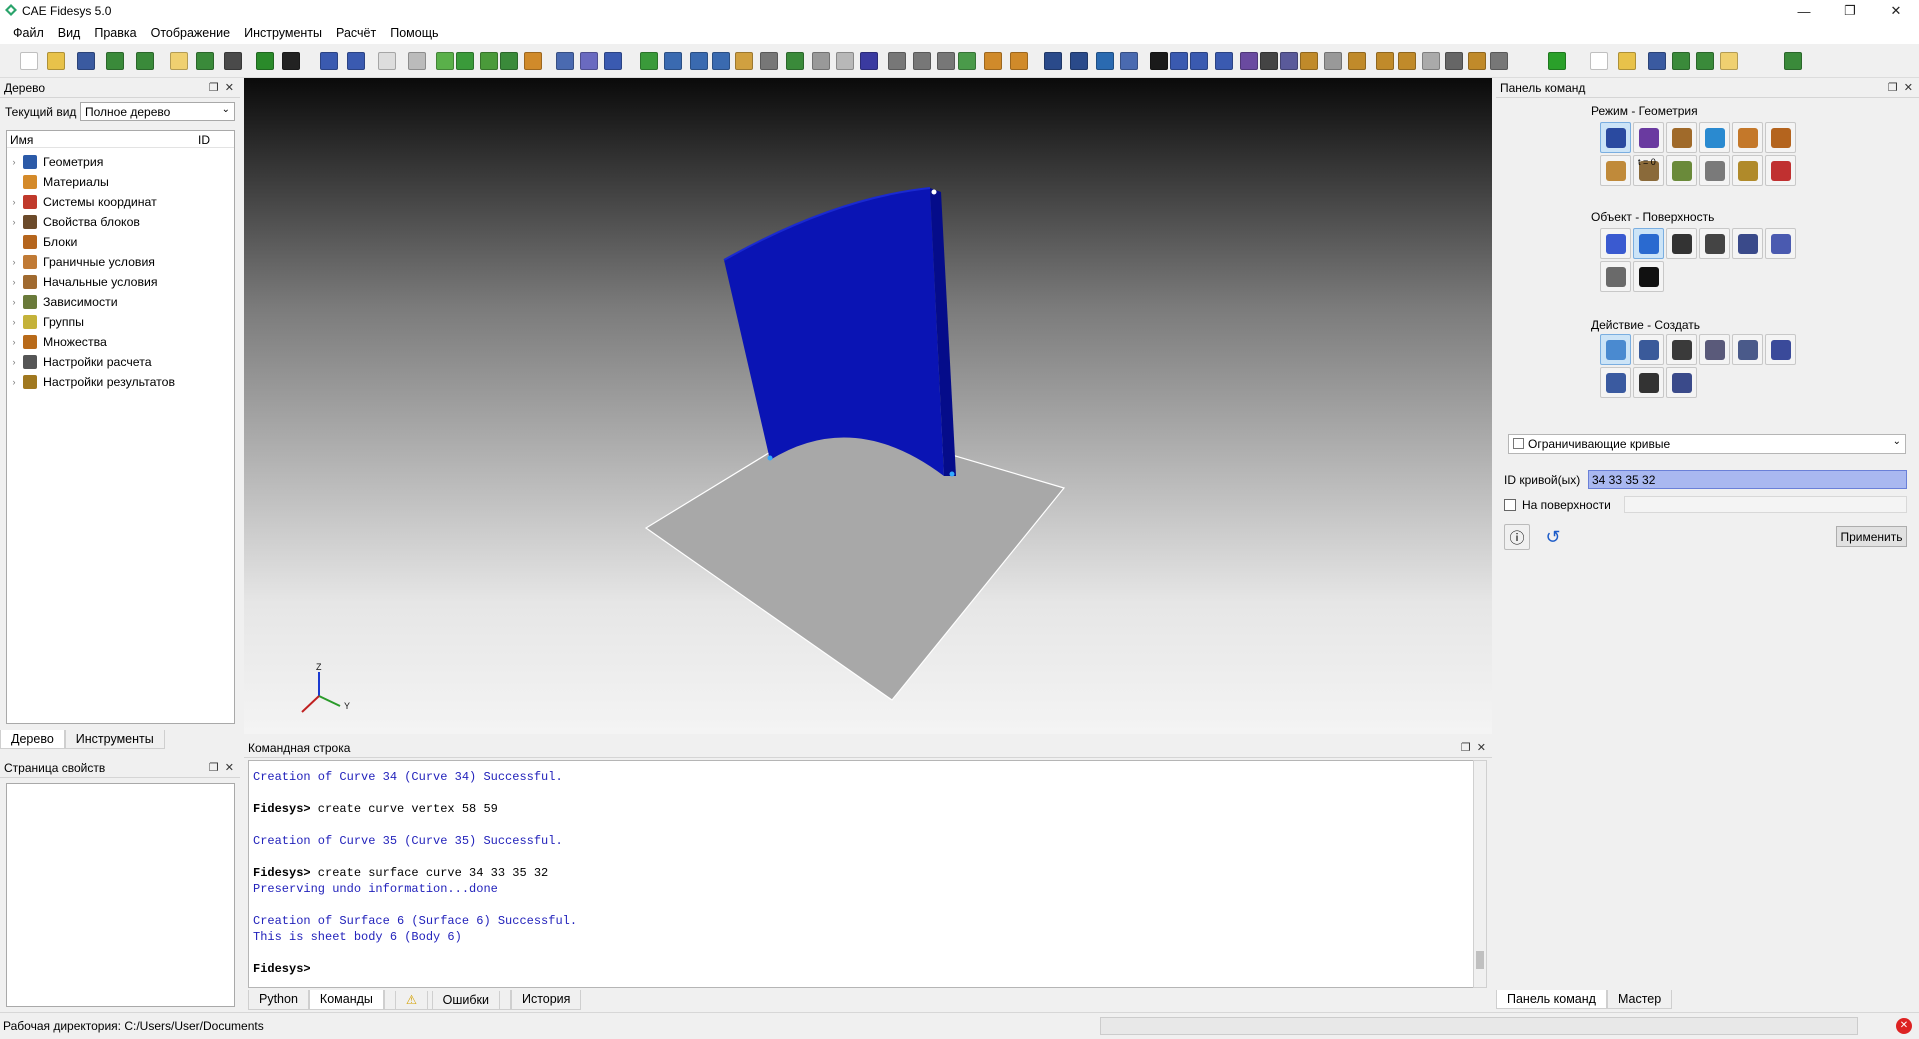 This screenshot has height=1039, width=1919. Describe the element at coordinates (115, 33) in the screenshot. I see `menu-edit: Правка` at that location.